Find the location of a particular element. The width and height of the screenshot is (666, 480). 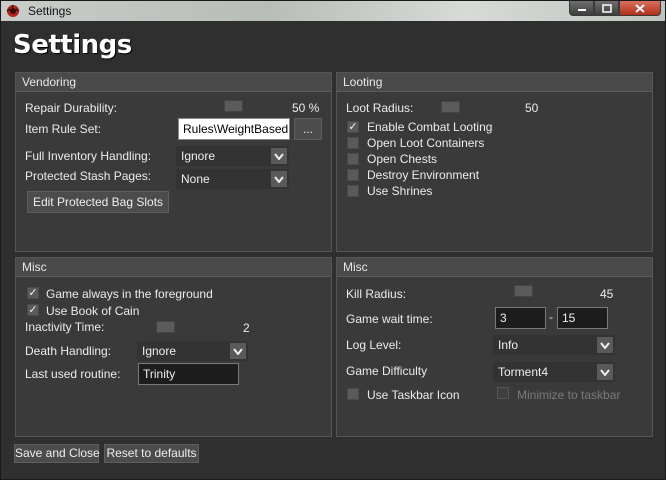

loot-radius-value: 50 is located at coordinates (532, 108).